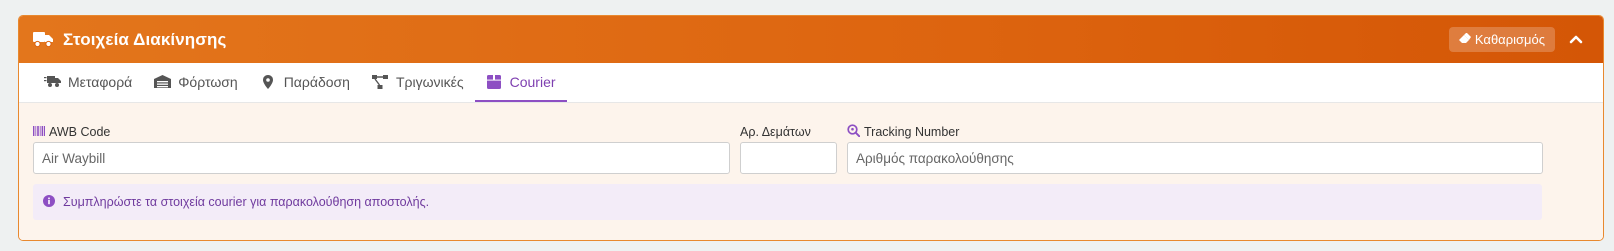 The width and height of the screenshot is (1614, 251). I want to click on tab-transport: Μεταφορά, so click(88, 82).